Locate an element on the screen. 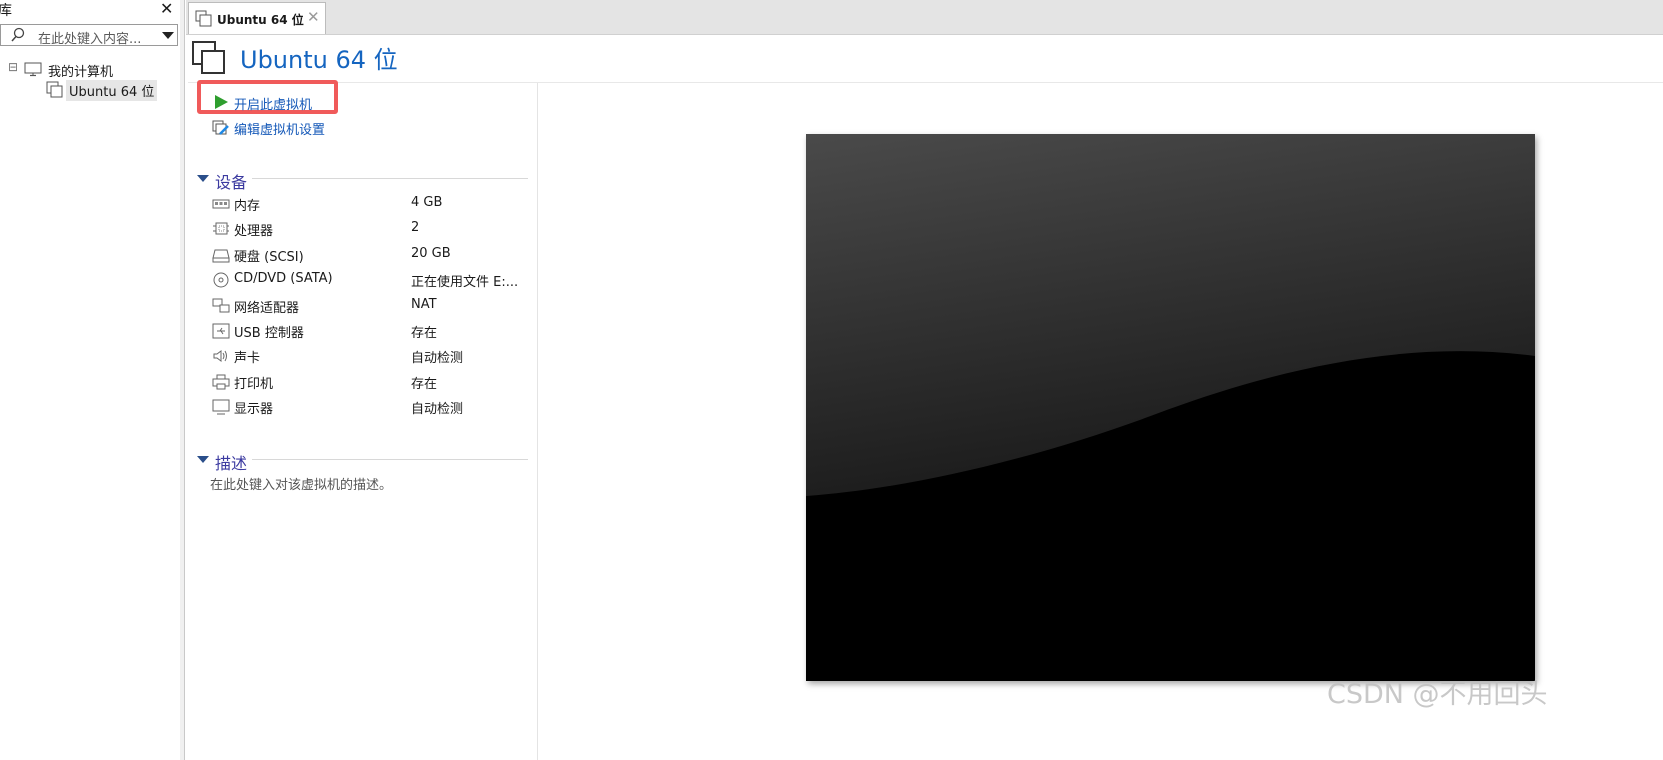 This screenshot has height=760, width=1663. search-icon is located at coordinates (18, 34).